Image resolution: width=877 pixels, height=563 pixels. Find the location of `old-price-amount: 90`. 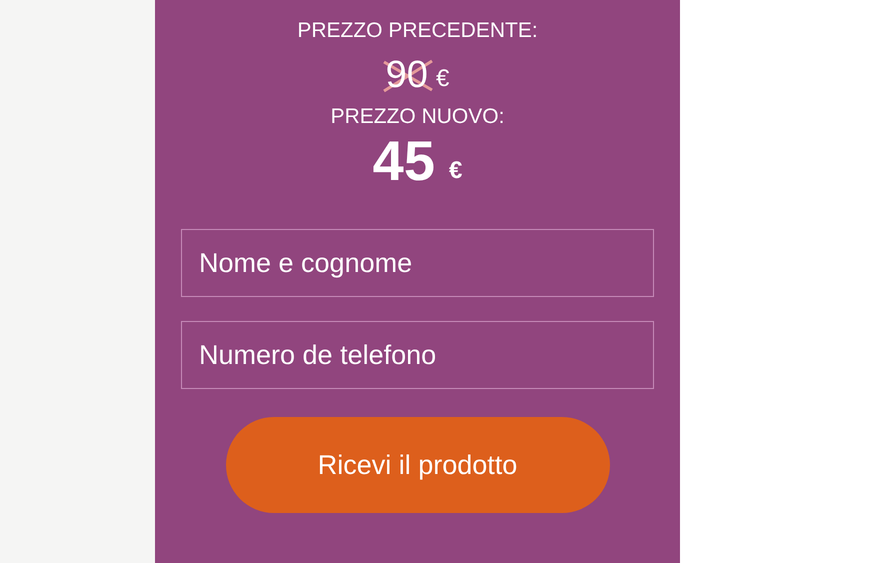

old-price-amount: 90 is located at coordinates (407, 75).